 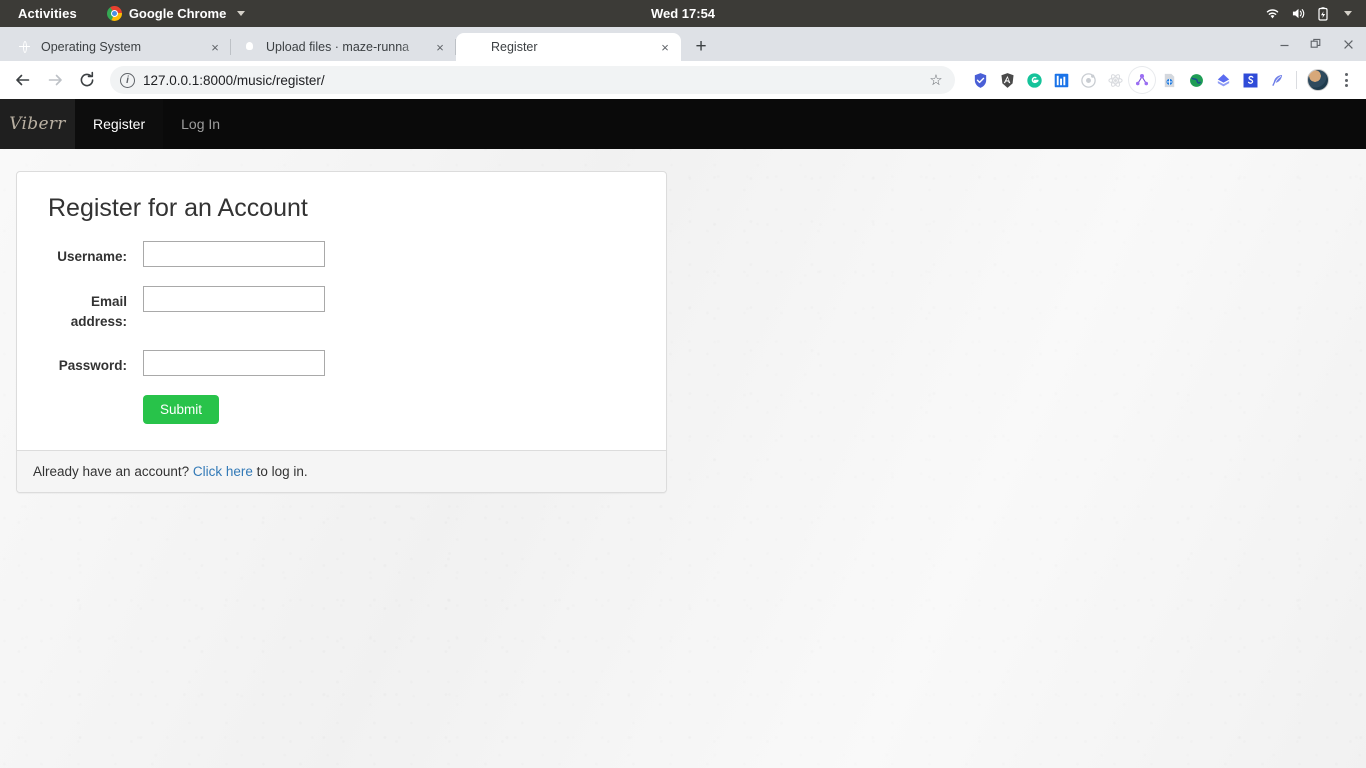 What do you see at coordinates (200, 124) in the screenshot?
I see `nav-item-login: Log In` at bounding box center [200, 124].